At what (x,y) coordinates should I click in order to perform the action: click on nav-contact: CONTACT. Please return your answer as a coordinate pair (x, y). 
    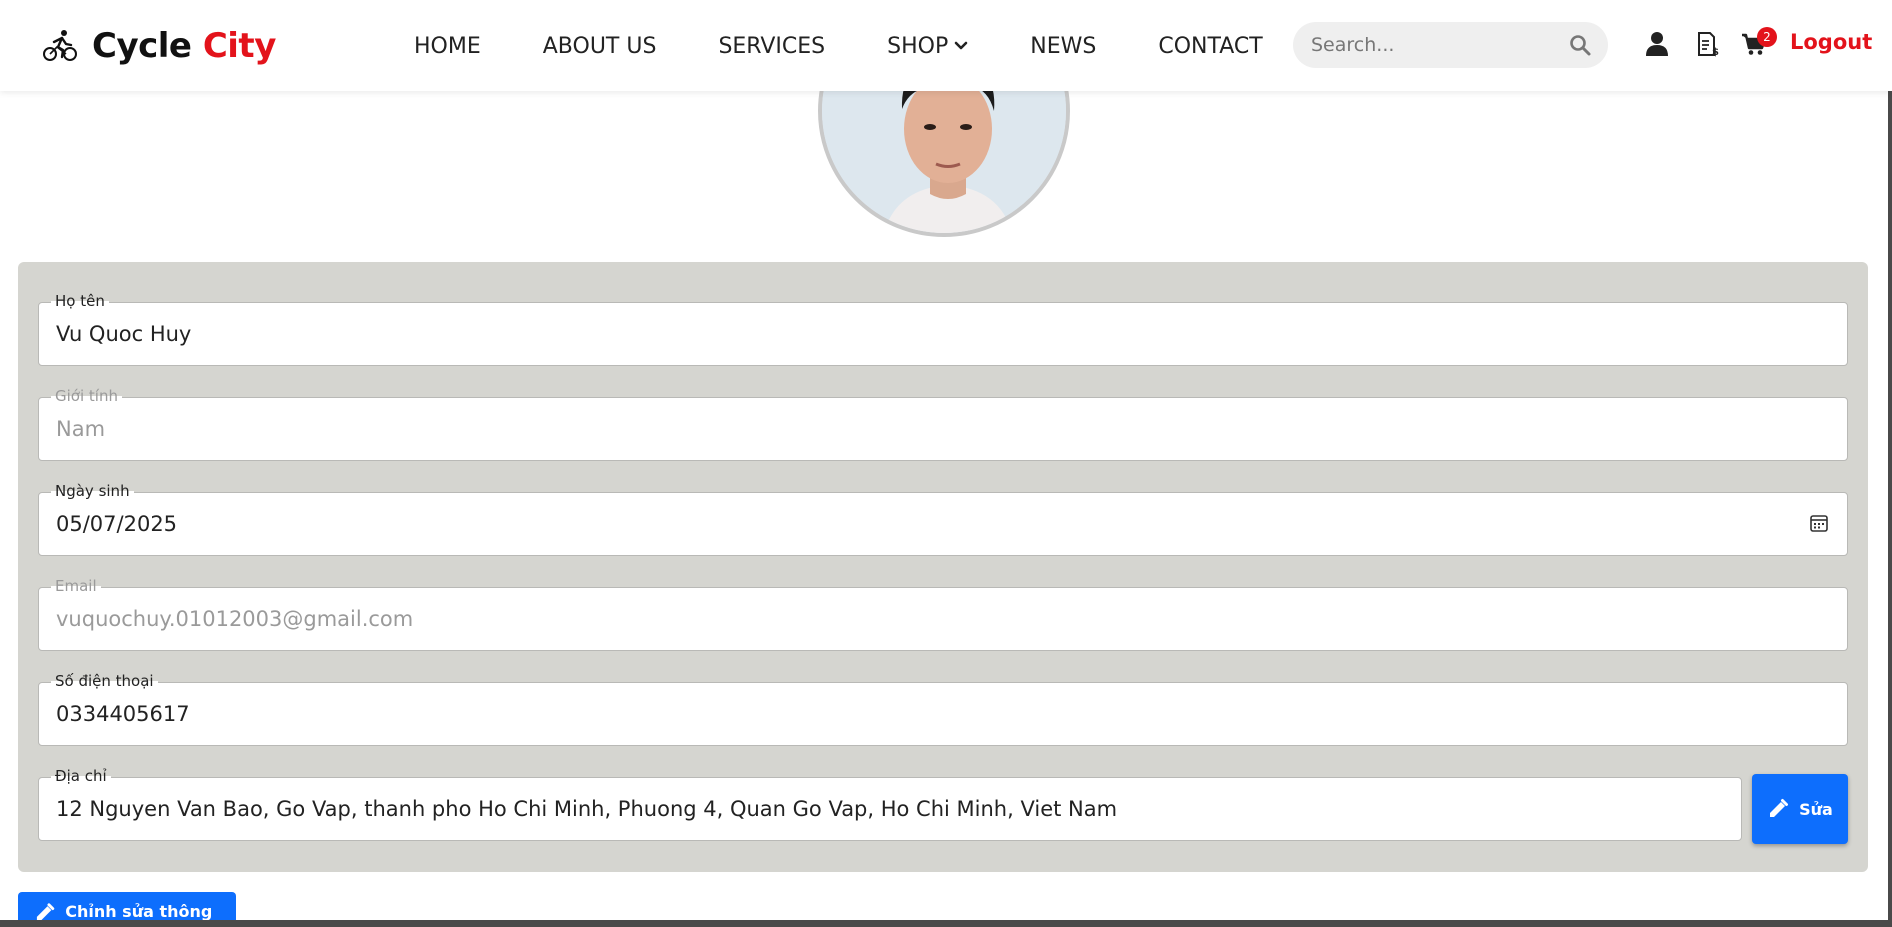
    Looking at the image, I should click on (1210, 46).